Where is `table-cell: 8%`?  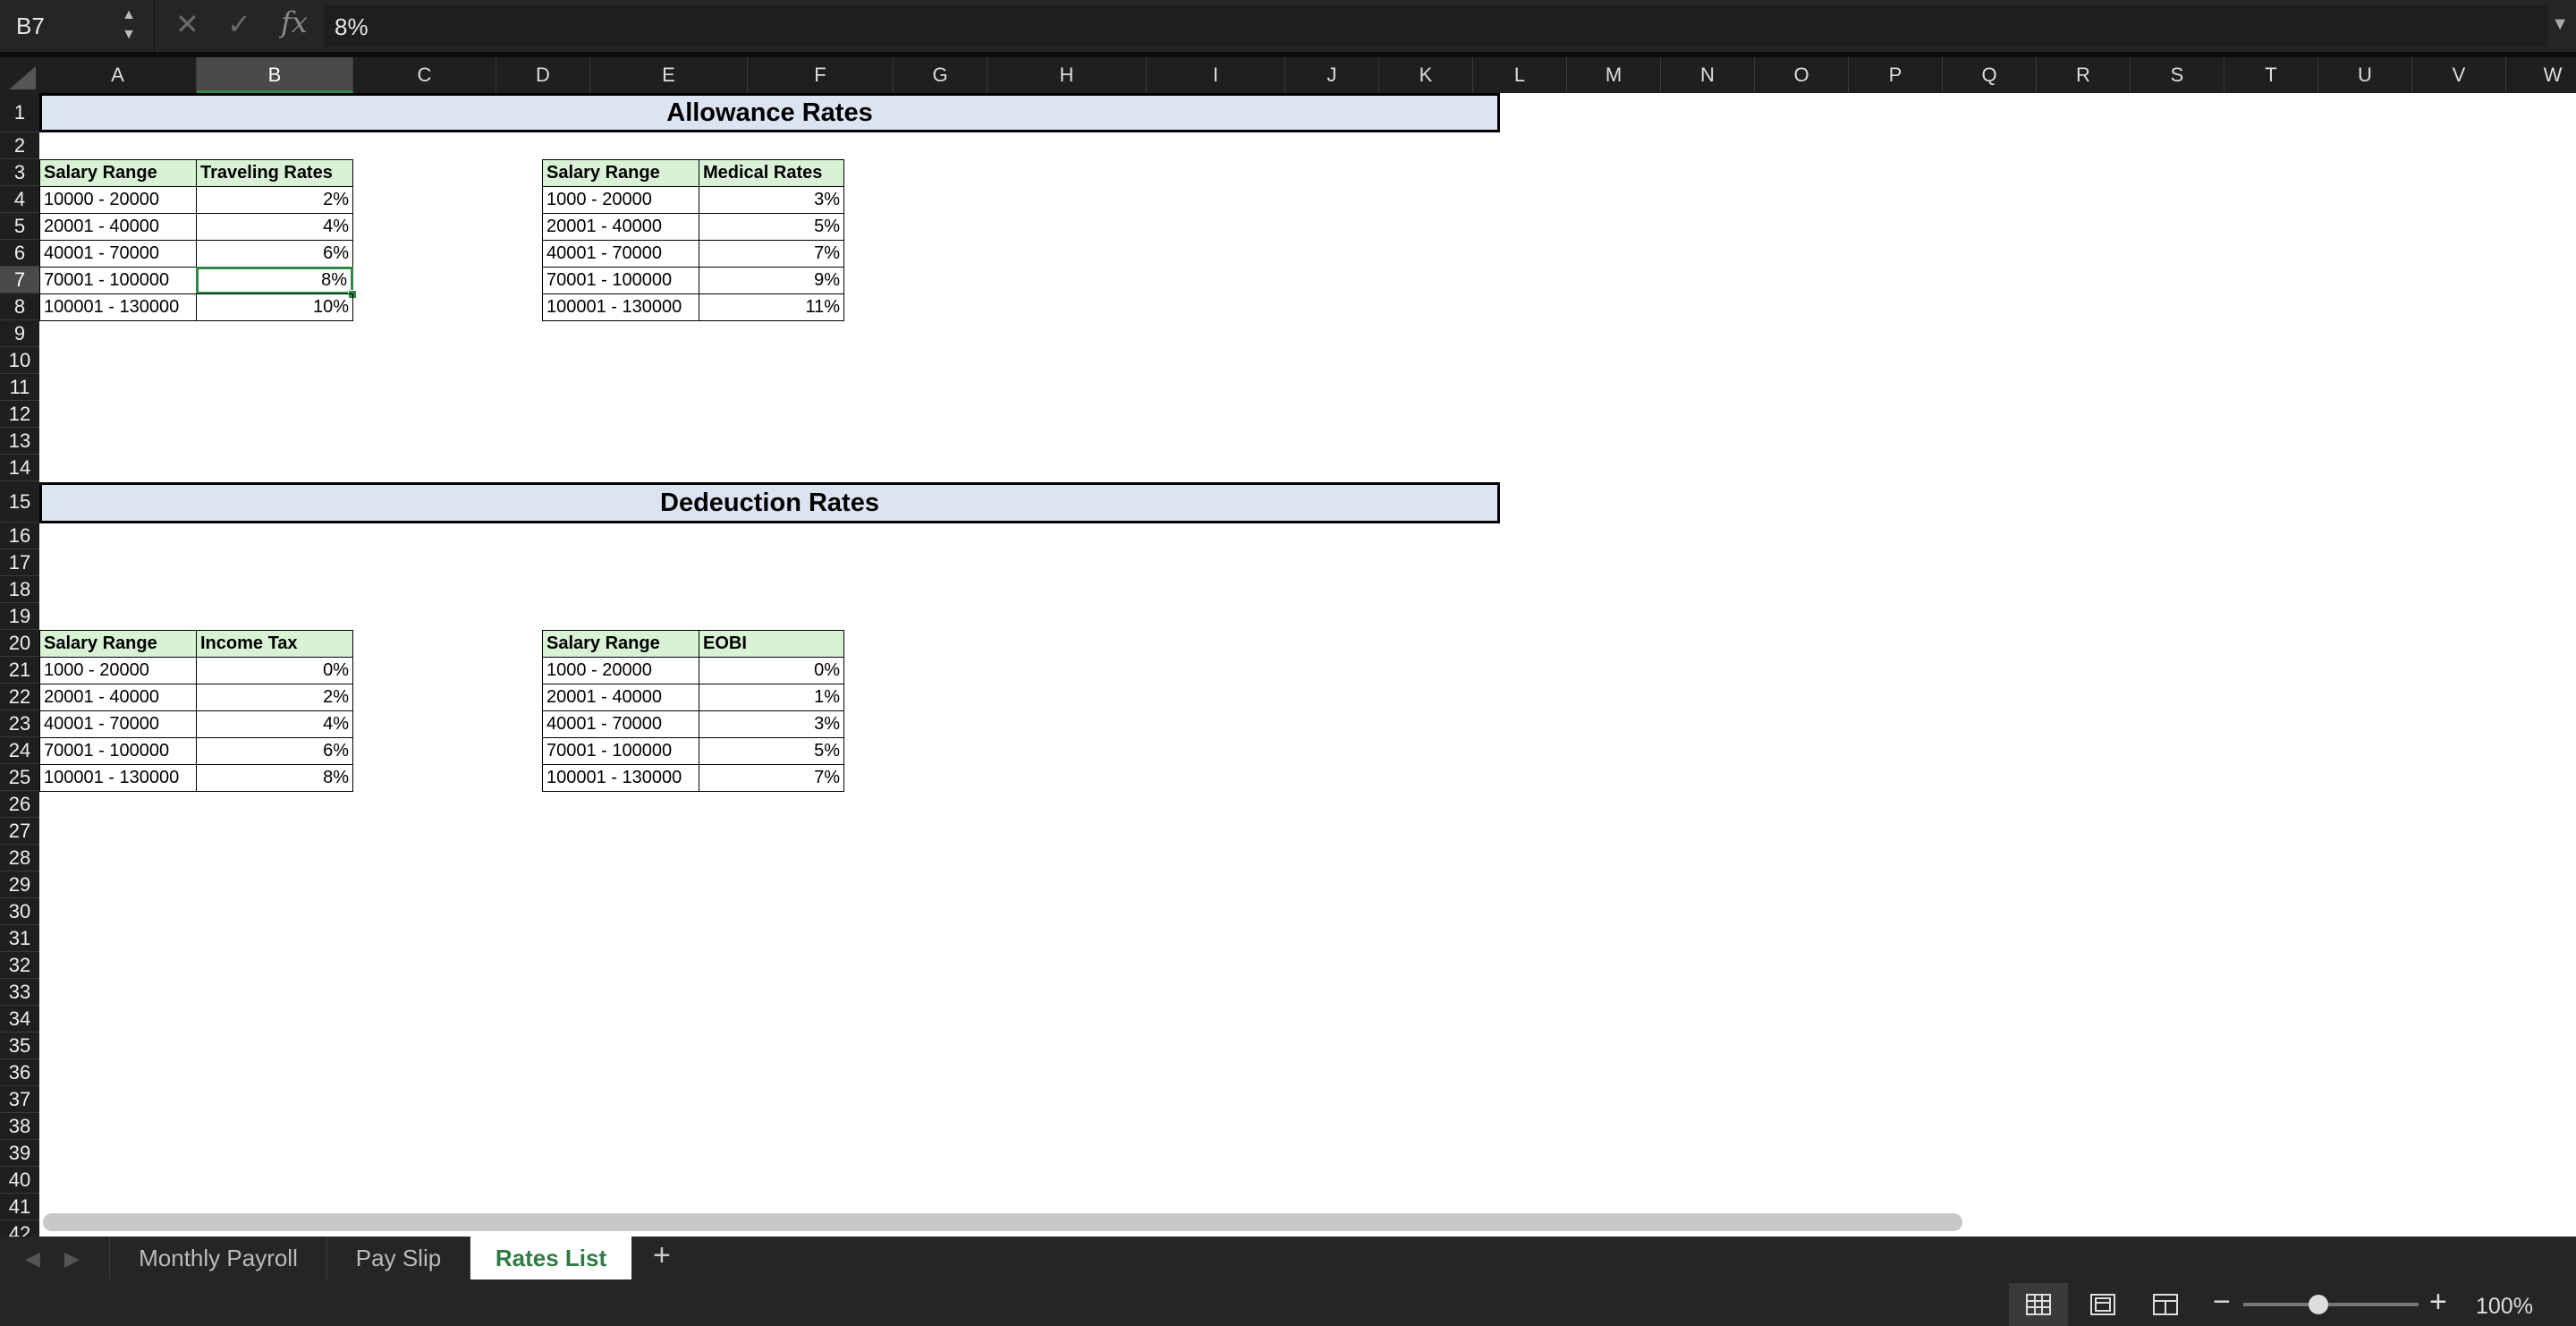 table-cell: 8% is located at coordinates (274, 778).